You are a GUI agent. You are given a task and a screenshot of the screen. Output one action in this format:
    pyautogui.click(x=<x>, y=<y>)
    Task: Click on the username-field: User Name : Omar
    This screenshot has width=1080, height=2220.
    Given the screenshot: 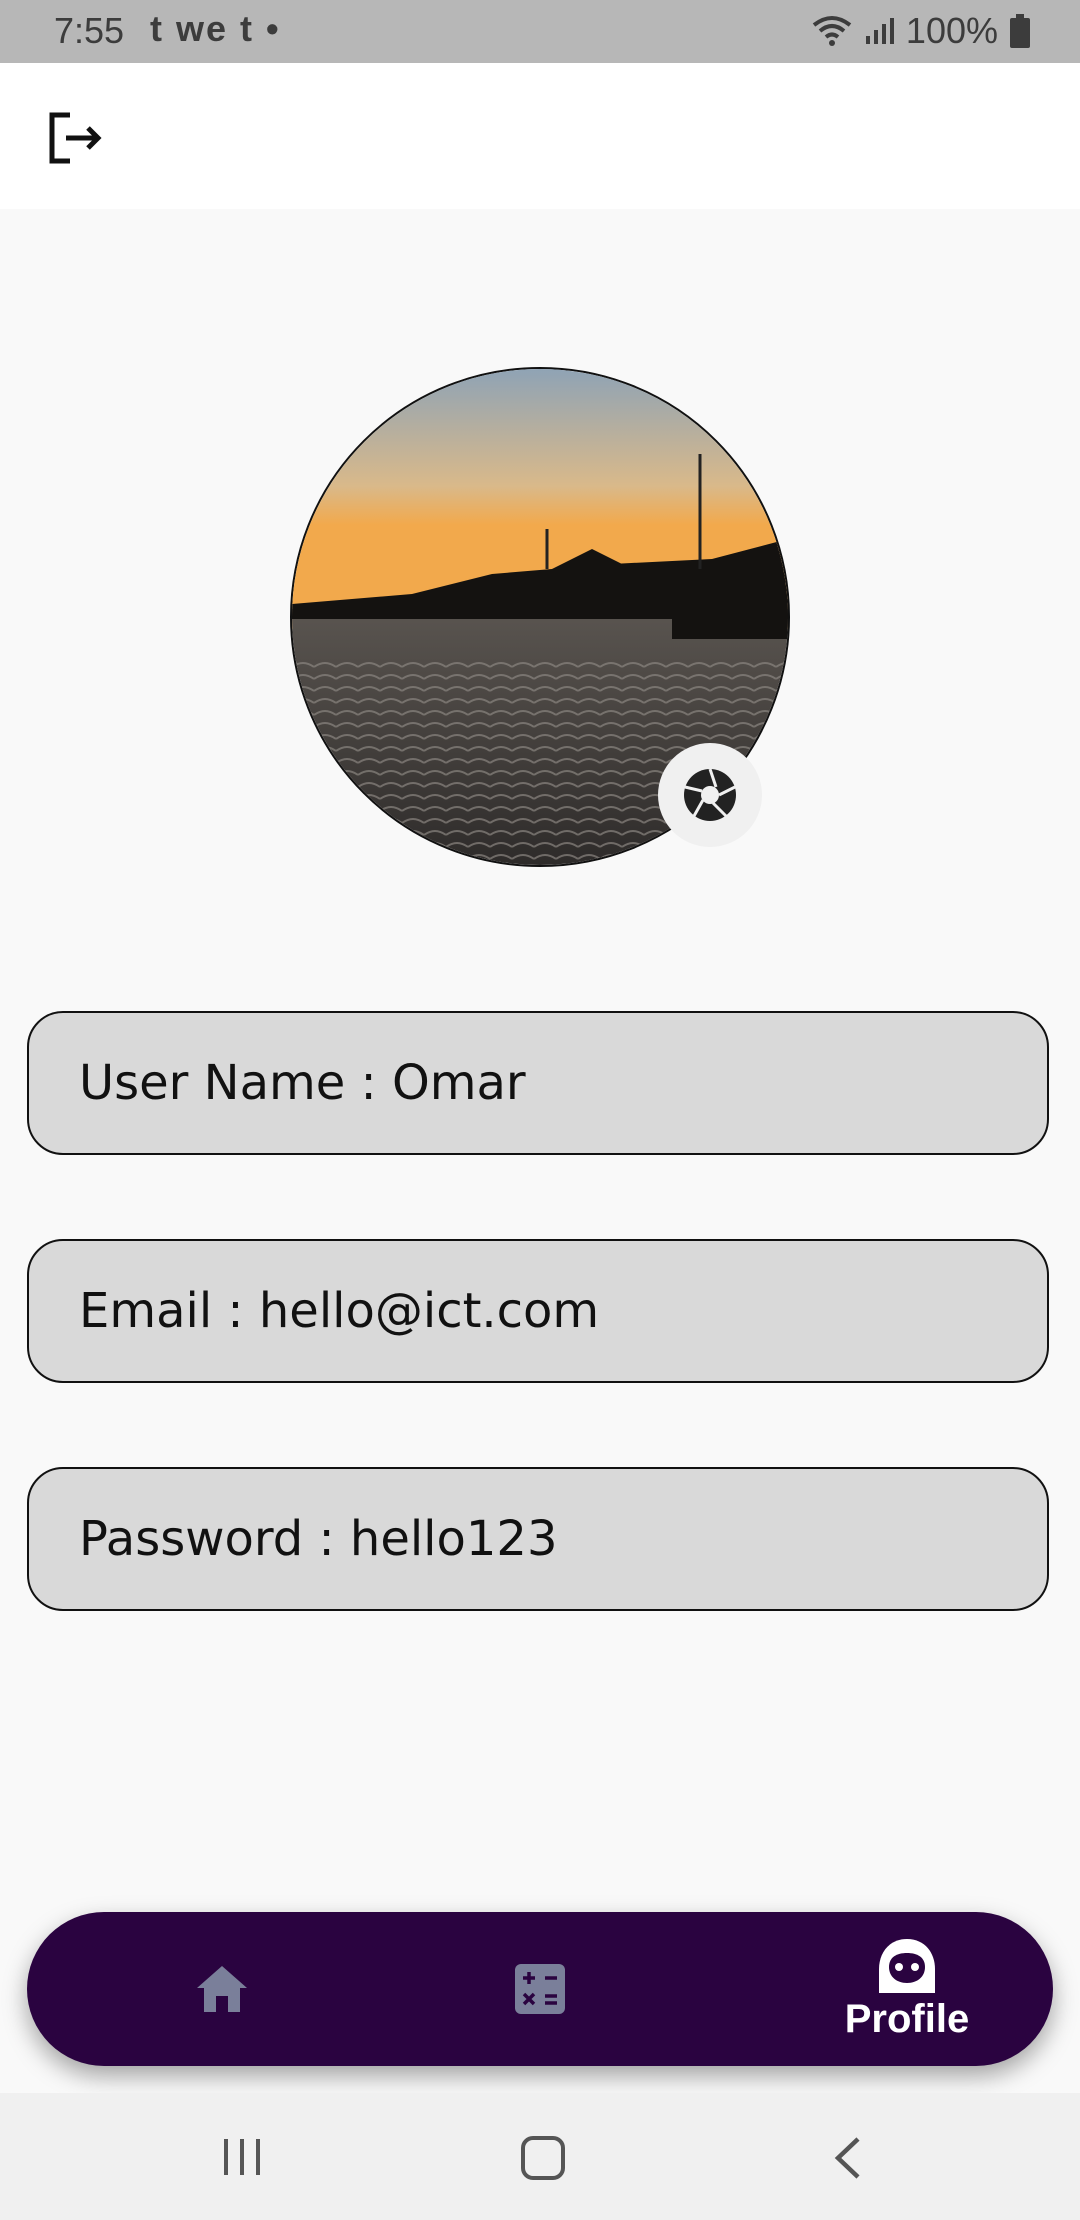 What is the action you would take?
    pyautogui.click(x=538, y=1083)
    